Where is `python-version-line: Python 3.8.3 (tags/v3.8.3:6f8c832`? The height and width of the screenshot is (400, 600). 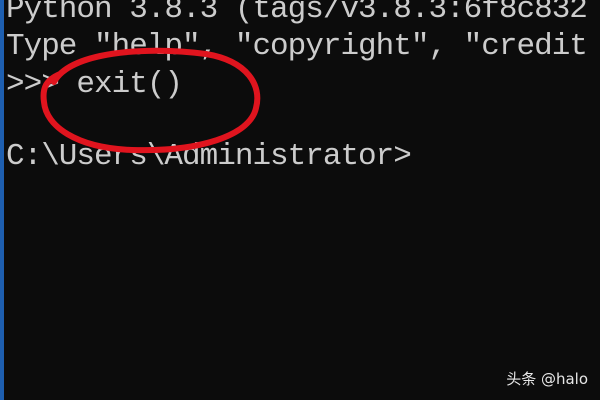 python-version-line: Python 3.8.3 (tags/v3.8.3:6f8c832 is located at coordinates (297, 13).